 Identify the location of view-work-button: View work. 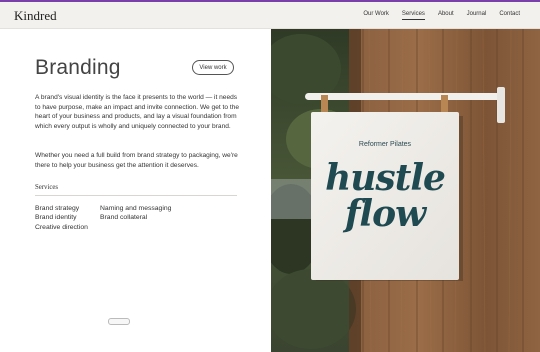
(213, 67).